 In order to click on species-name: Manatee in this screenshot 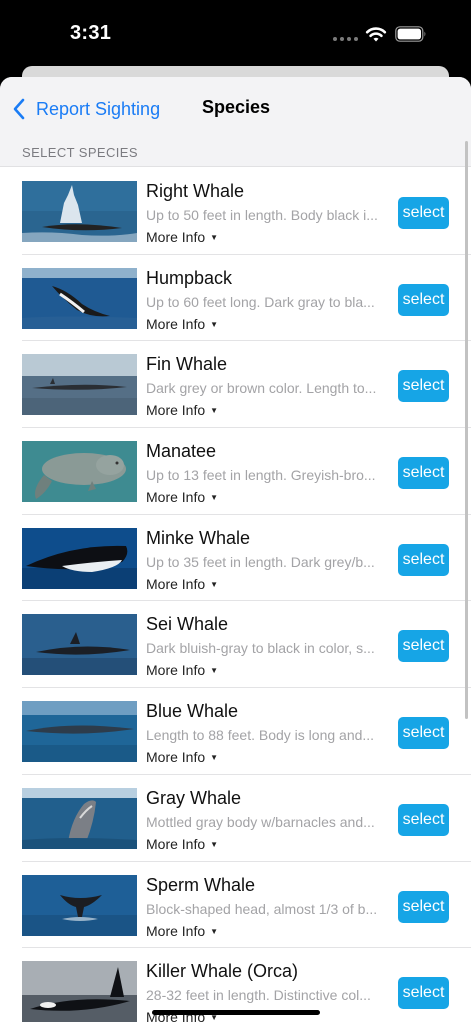, I will do `click(181, 451)`.